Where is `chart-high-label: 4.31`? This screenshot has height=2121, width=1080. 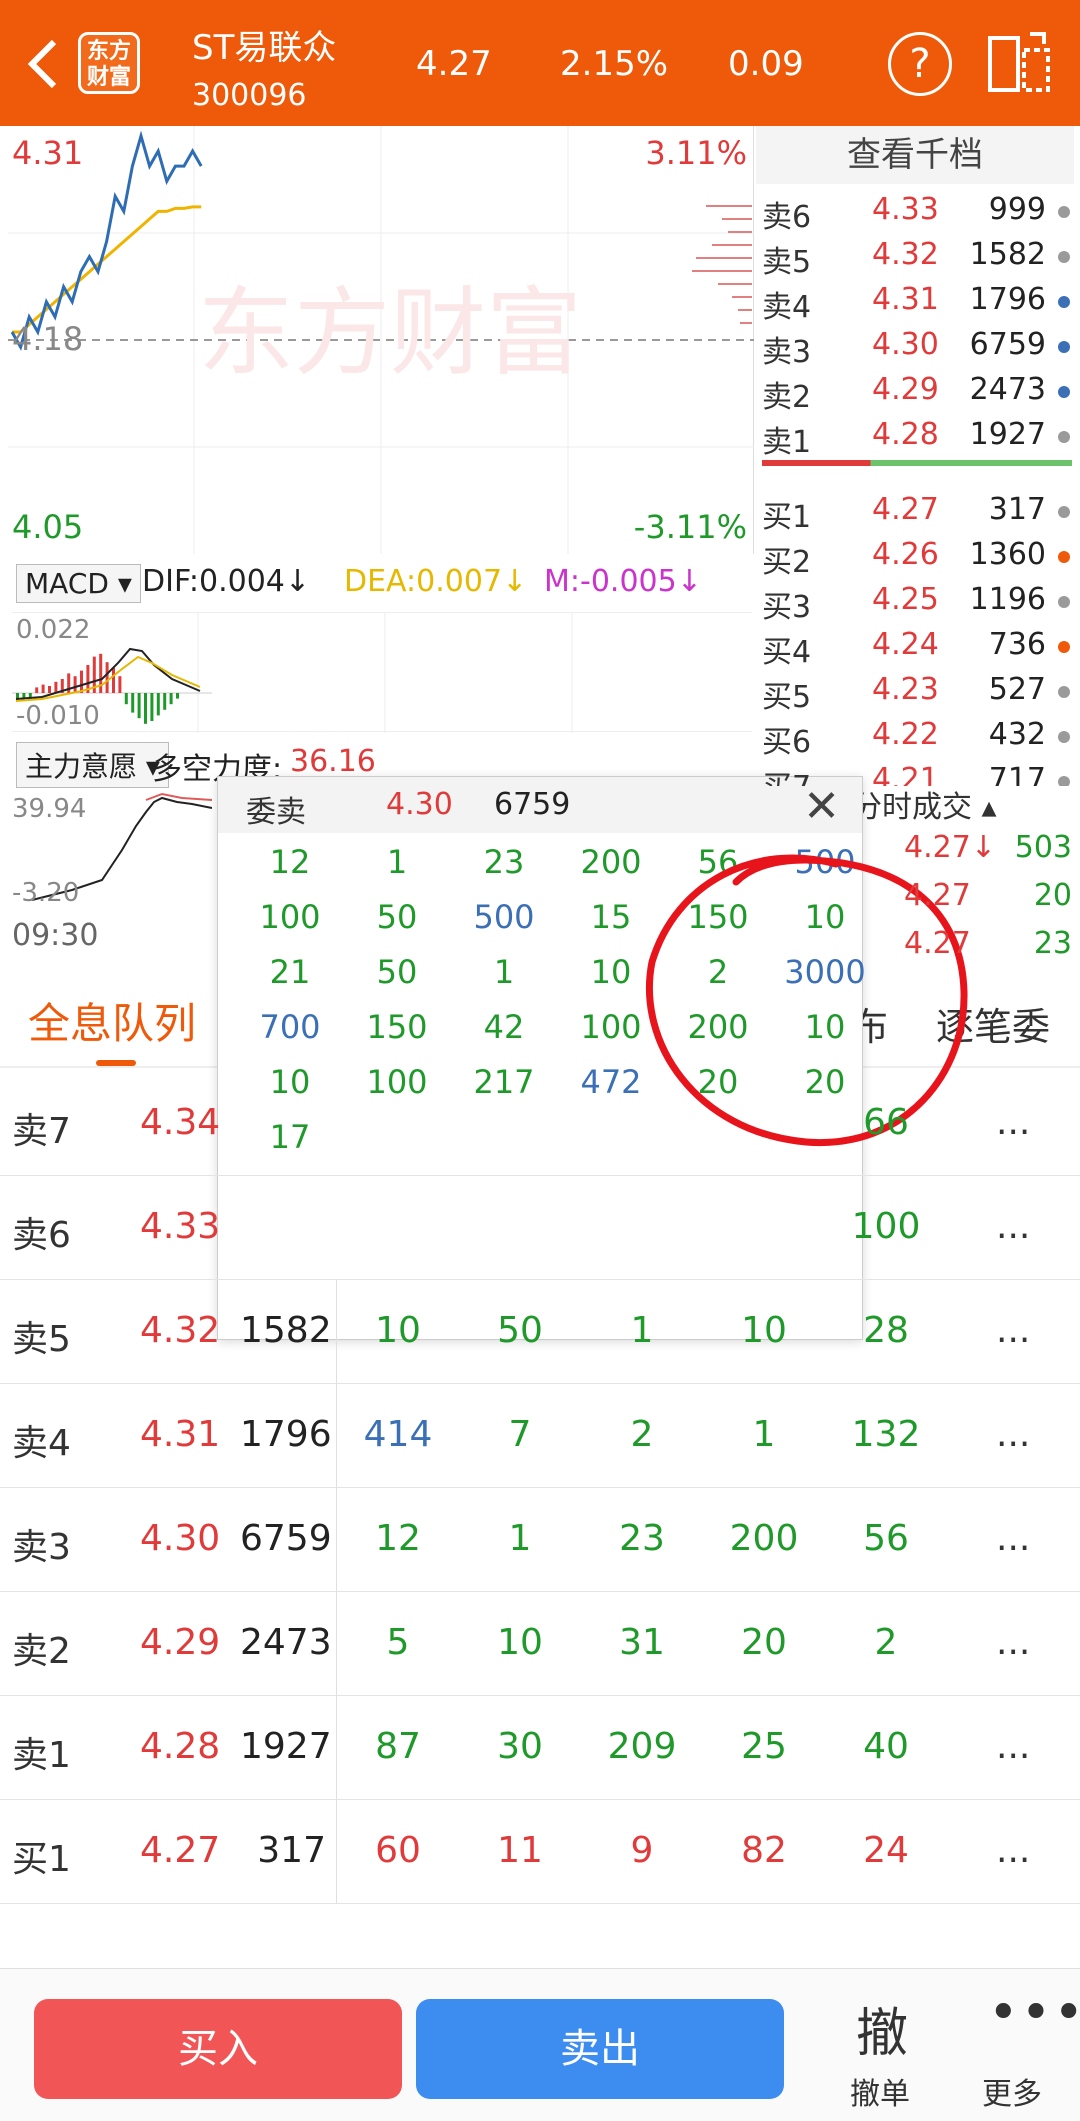 chart-high-label: 4.31 is located at coordinates (48, 153).